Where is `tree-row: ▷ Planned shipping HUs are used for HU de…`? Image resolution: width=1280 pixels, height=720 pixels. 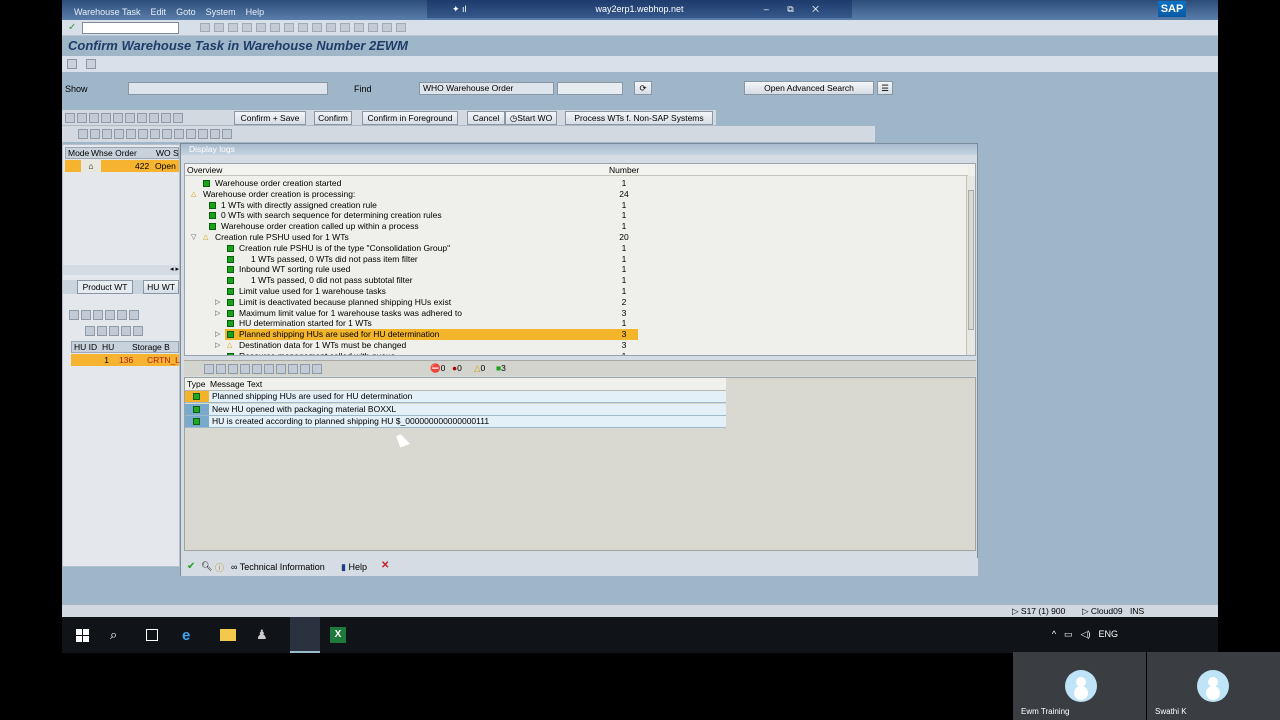
tree-row: ▷ Planned shipping HUs are used for HU de… is located at coordinates (576, 335).